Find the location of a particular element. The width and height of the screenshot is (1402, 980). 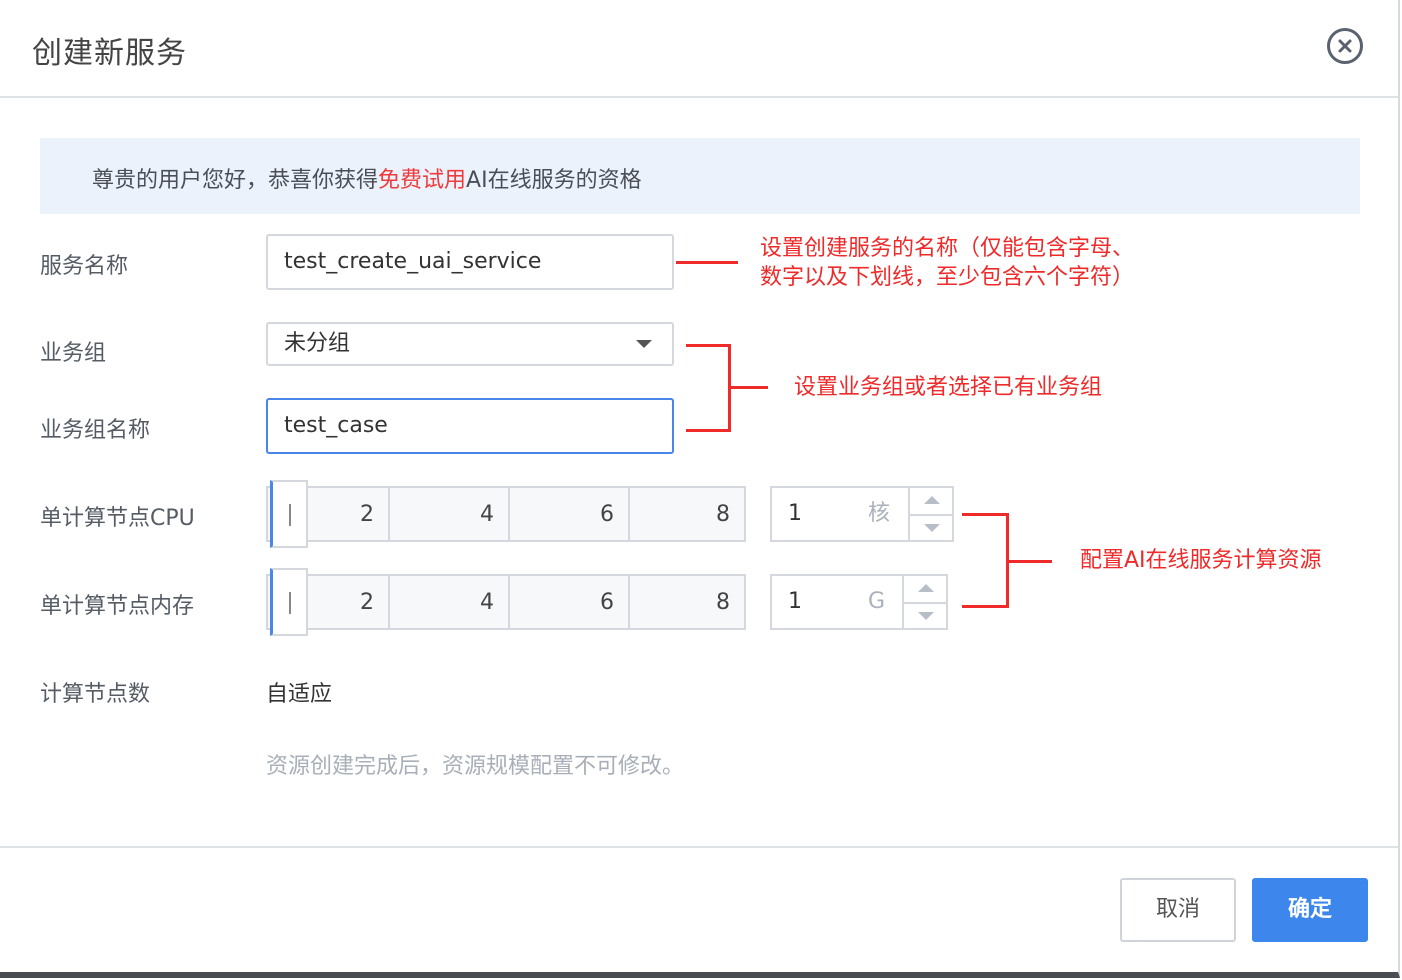

business-group-name-input: test_case is located at coordinates (470, 426).